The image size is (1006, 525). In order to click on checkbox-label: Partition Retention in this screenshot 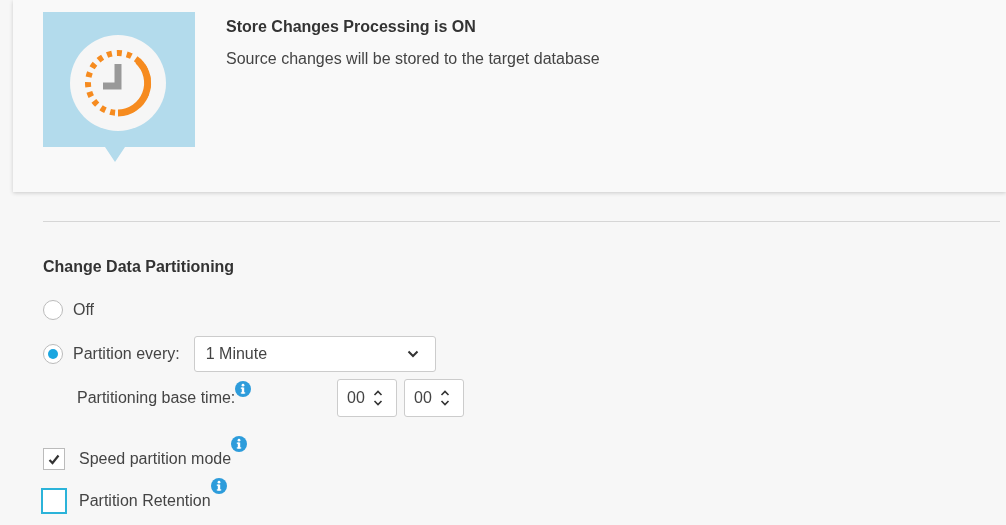, I will do `click(145, 501)`.